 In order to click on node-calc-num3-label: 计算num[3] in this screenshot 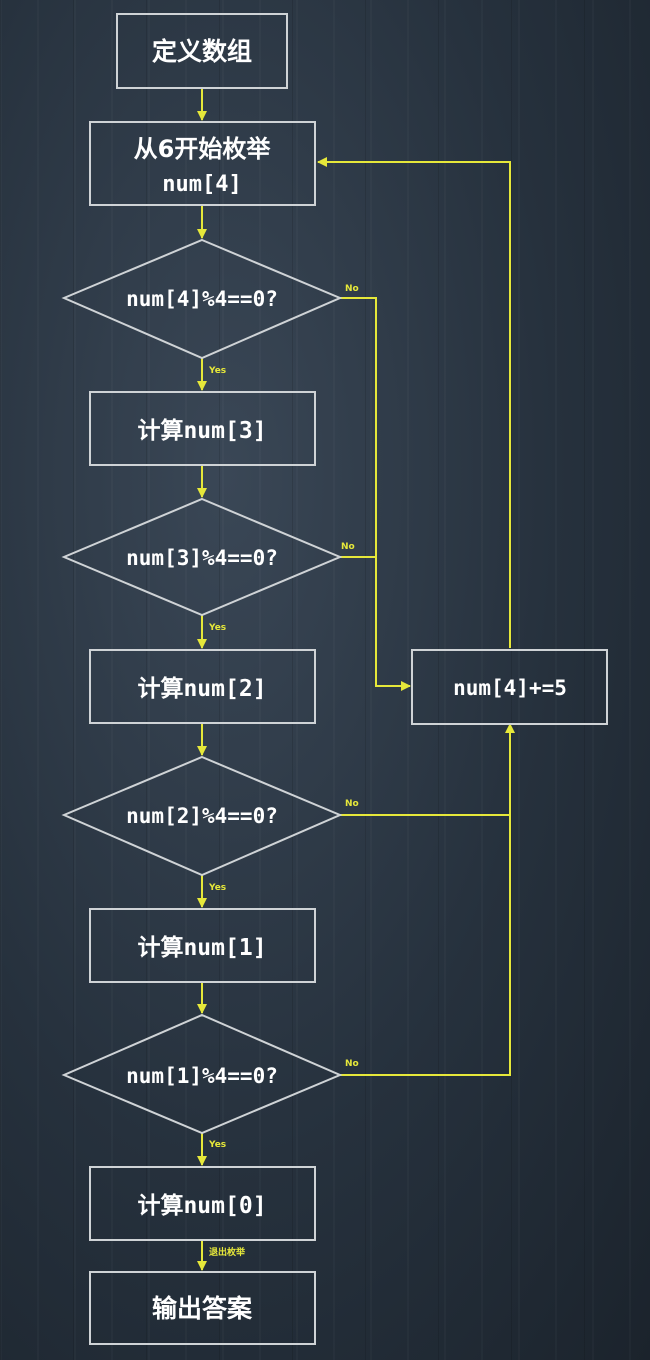, I will do `click(201, 430)`.